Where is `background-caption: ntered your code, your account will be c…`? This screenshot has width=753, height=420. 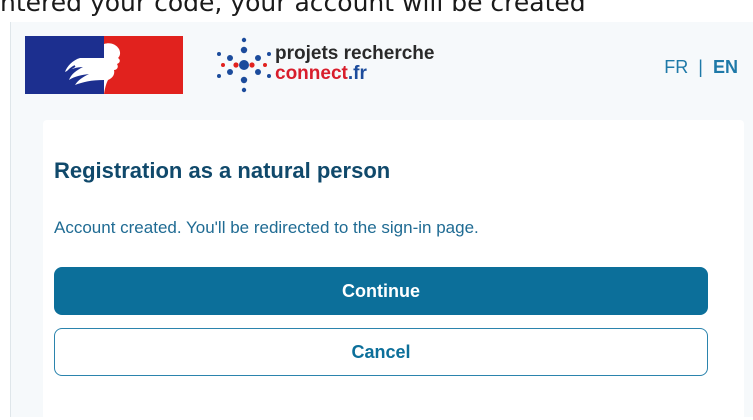 background-caption: ntered your code, your account will be c… is located at coordinates (293, 8).